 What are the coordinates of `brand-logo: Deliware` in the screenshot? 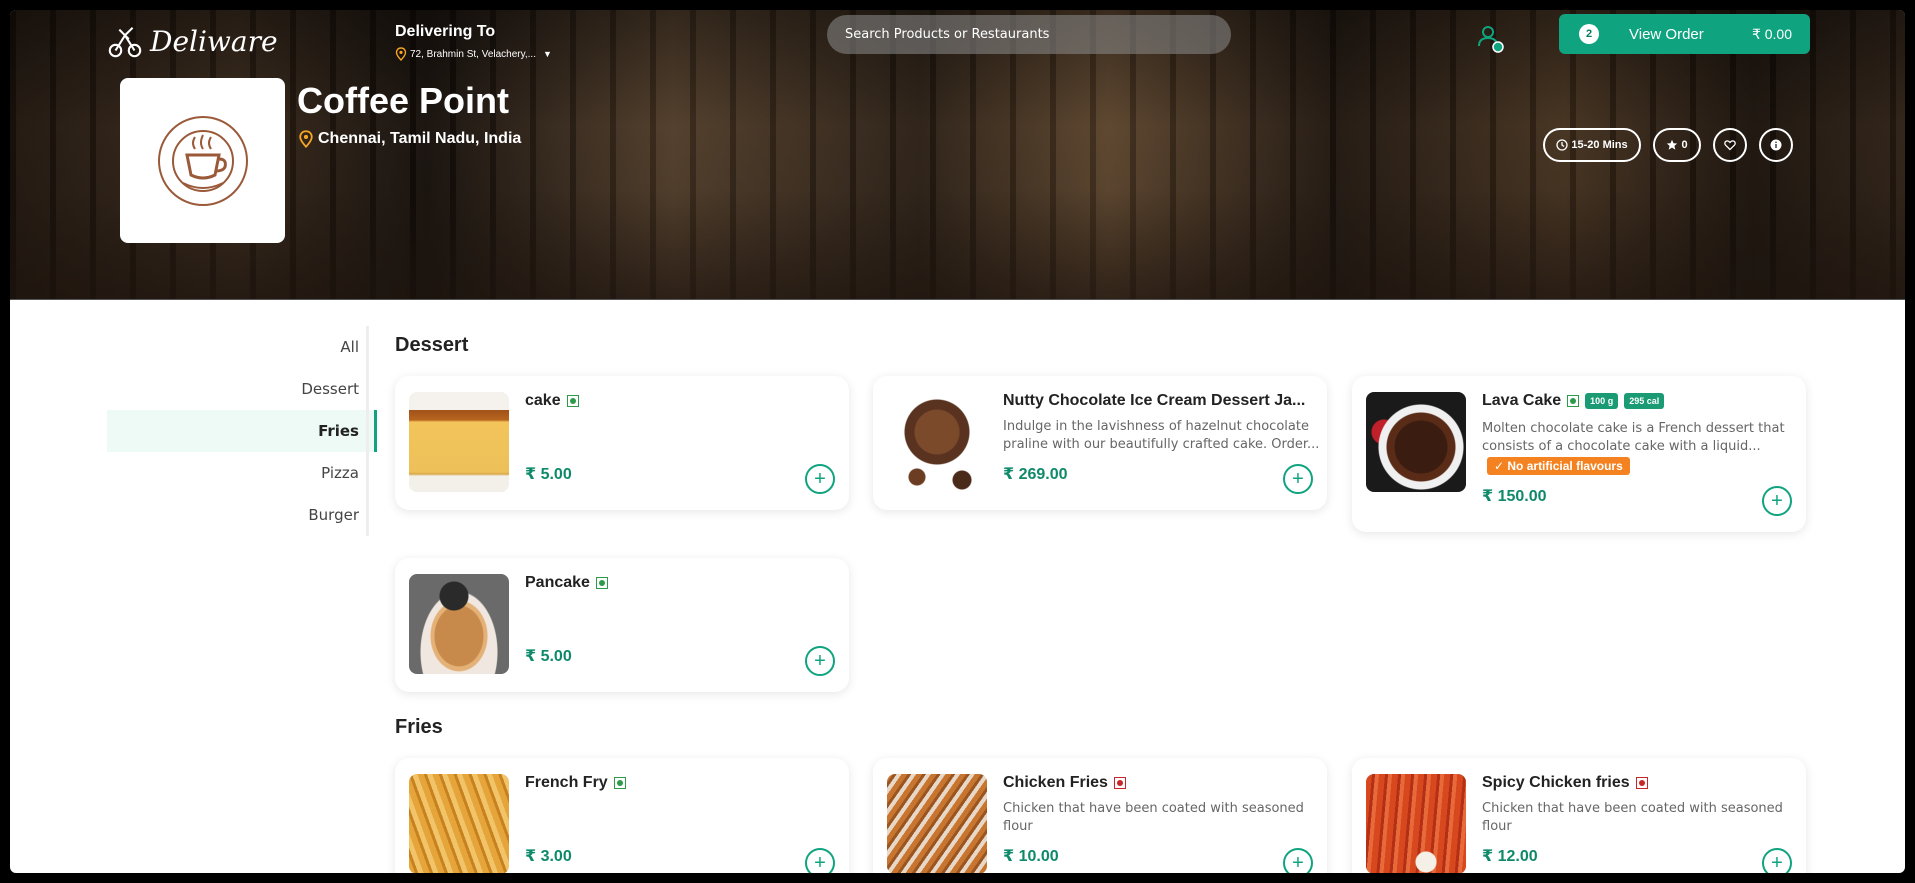 It's located at (192, 41).